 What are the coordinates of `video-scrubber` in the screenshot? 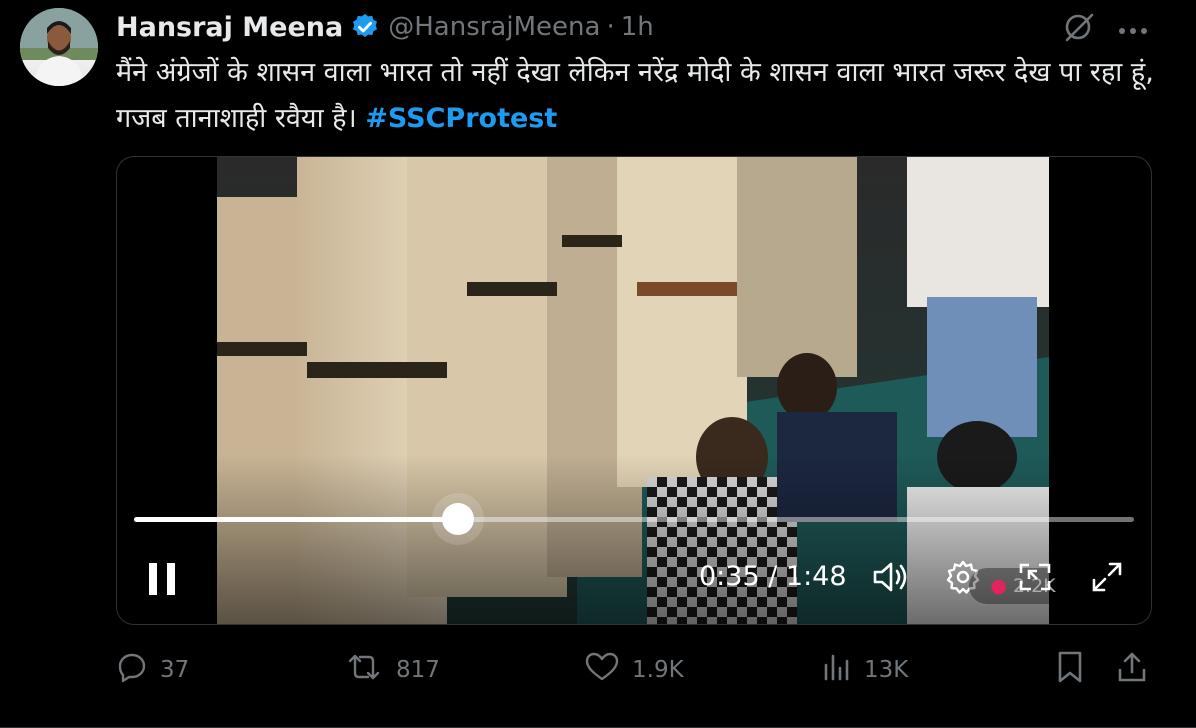 It's located at (634, 519).